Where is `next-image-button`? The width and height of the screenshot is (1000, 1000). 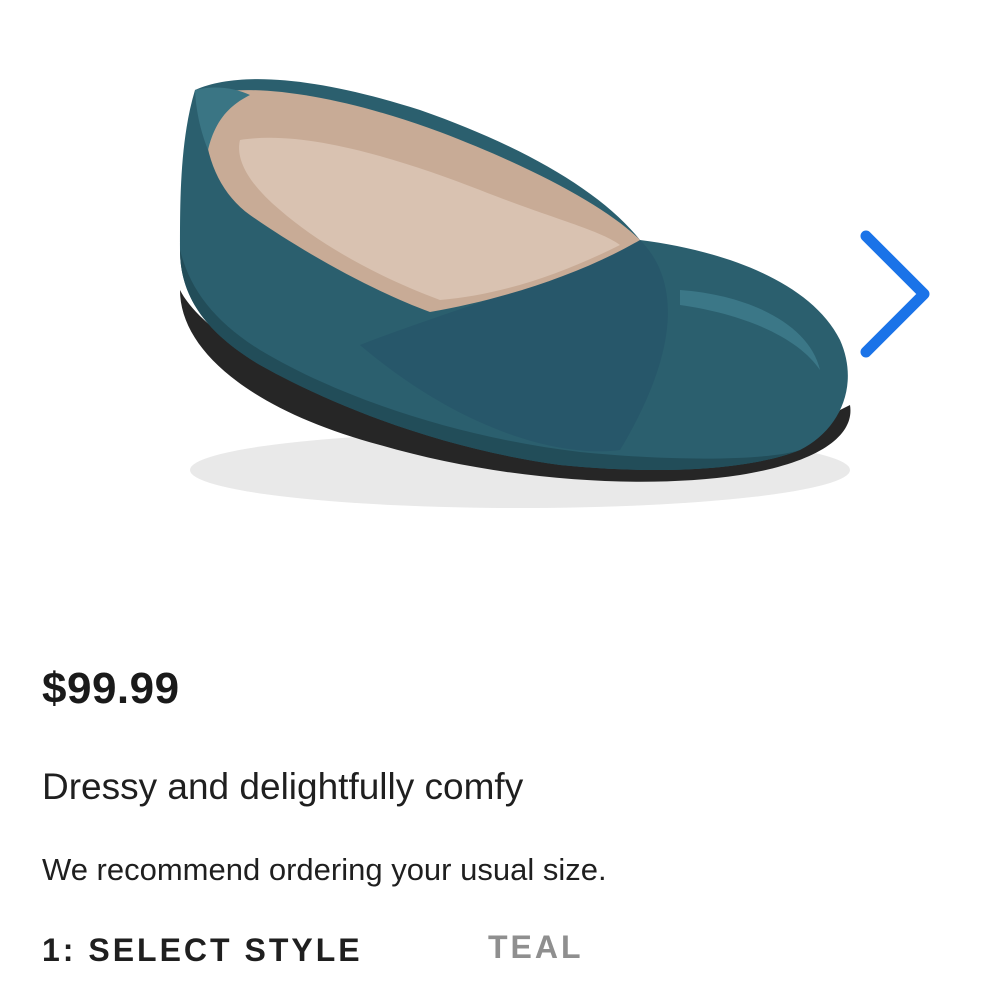
next-image-button is located at coordinates (898, 294).